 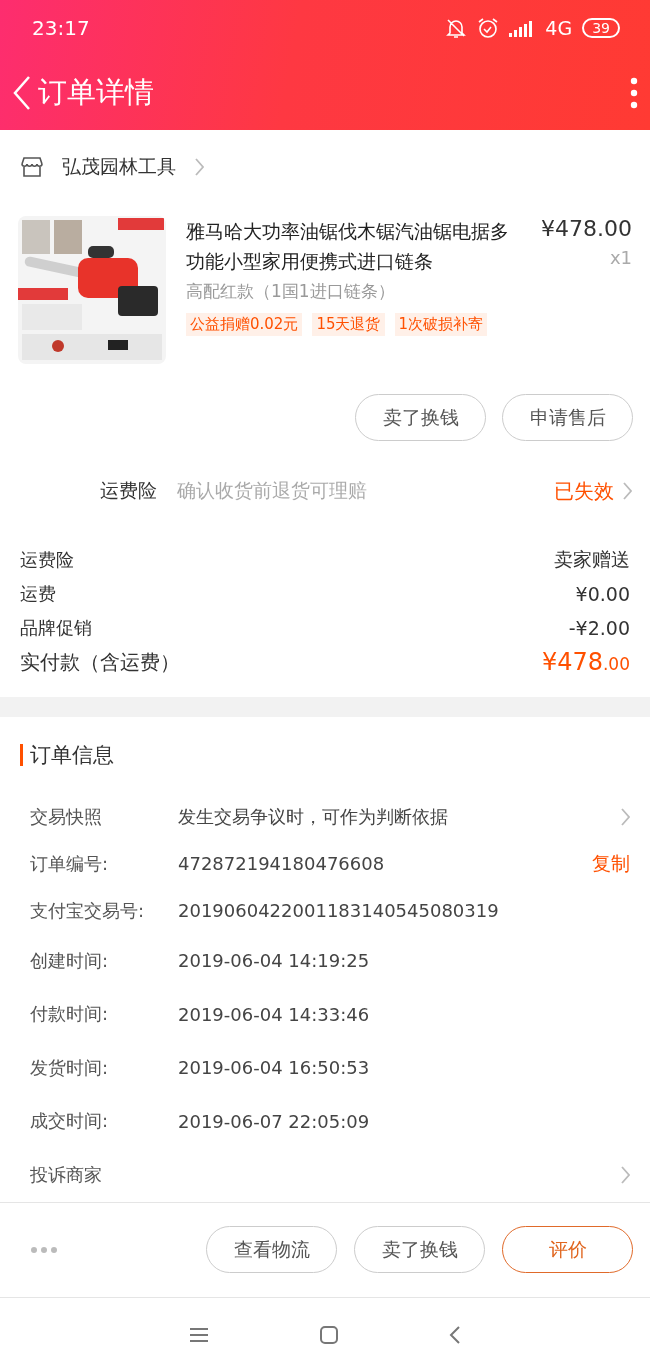 What do you see at coordinates (47, 560) in the screenshot?
I see `cost-label: 运费险` at bounding box center [47, 560].